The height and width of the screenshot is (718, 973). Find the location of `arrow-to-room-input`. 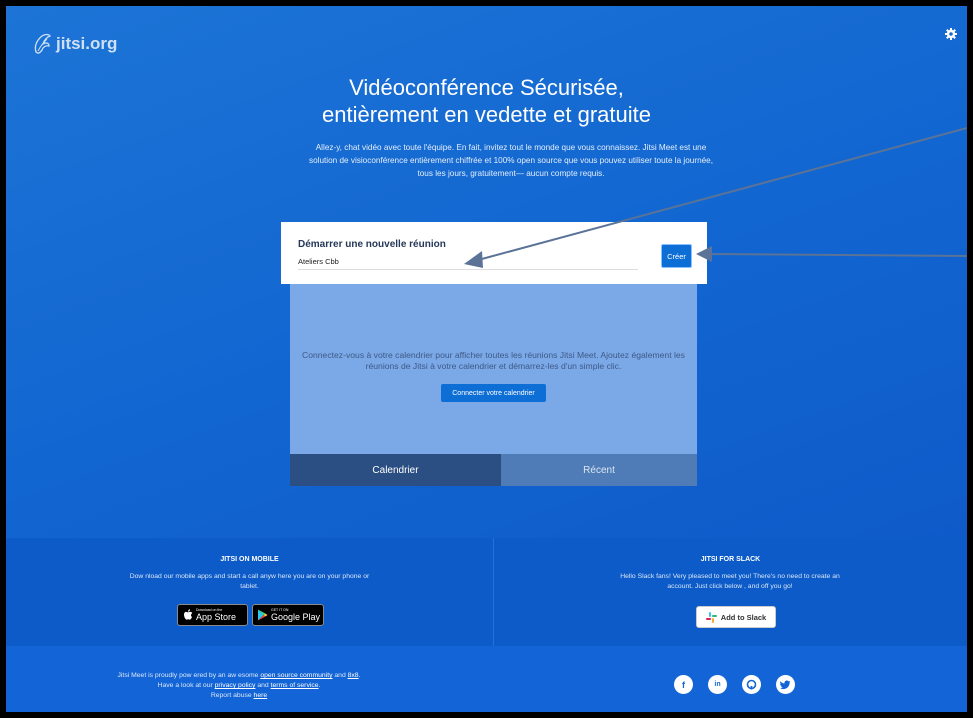

arrow-to-room-input is located at coordinates (722, 194).